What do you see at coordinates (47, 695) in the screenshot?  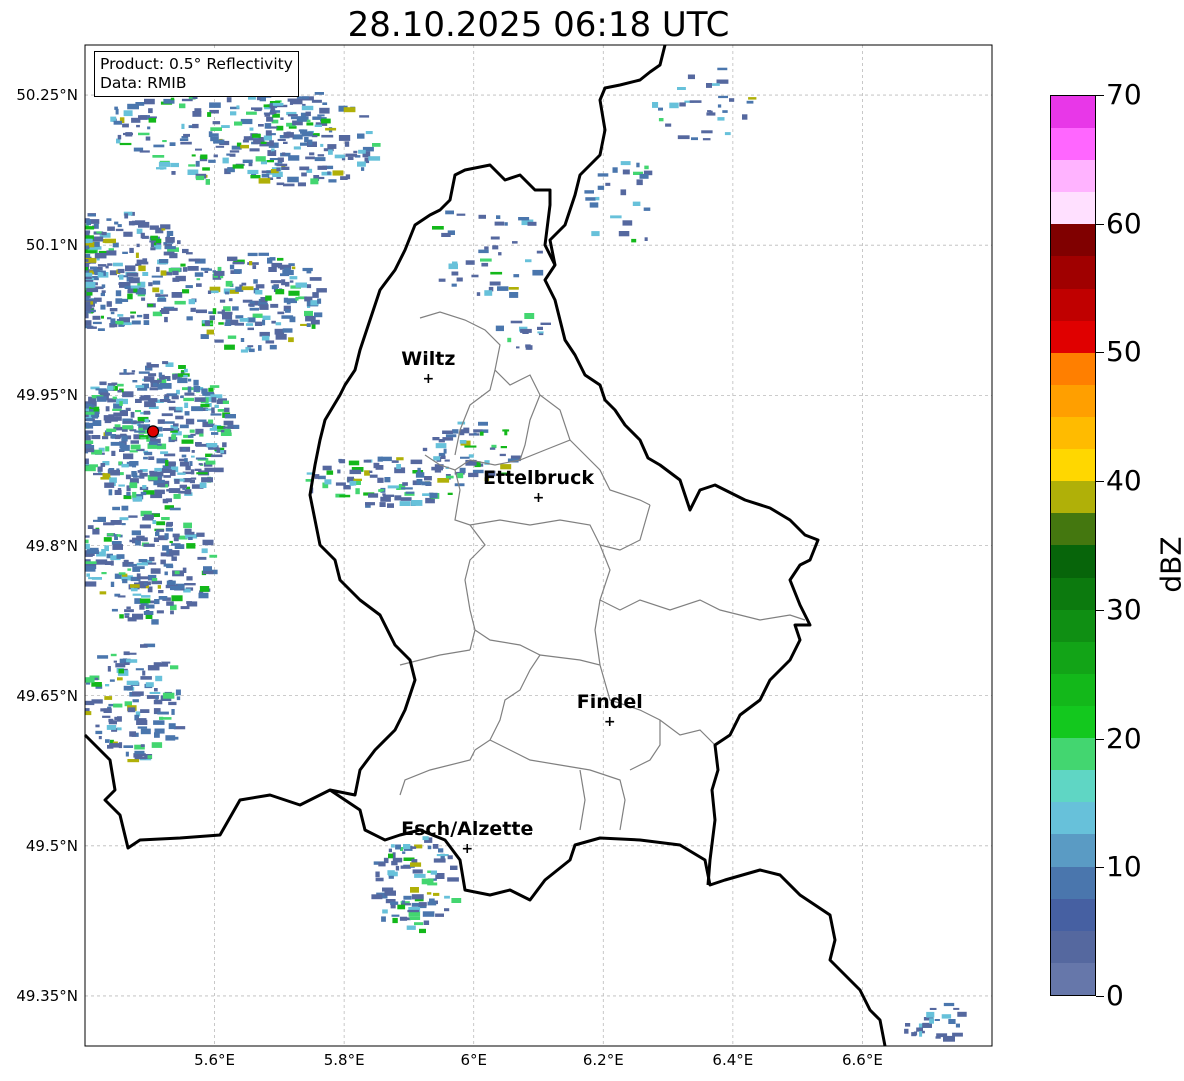 I see `lat-tick-label: 49.65°N` at bounding box center [47, 695].